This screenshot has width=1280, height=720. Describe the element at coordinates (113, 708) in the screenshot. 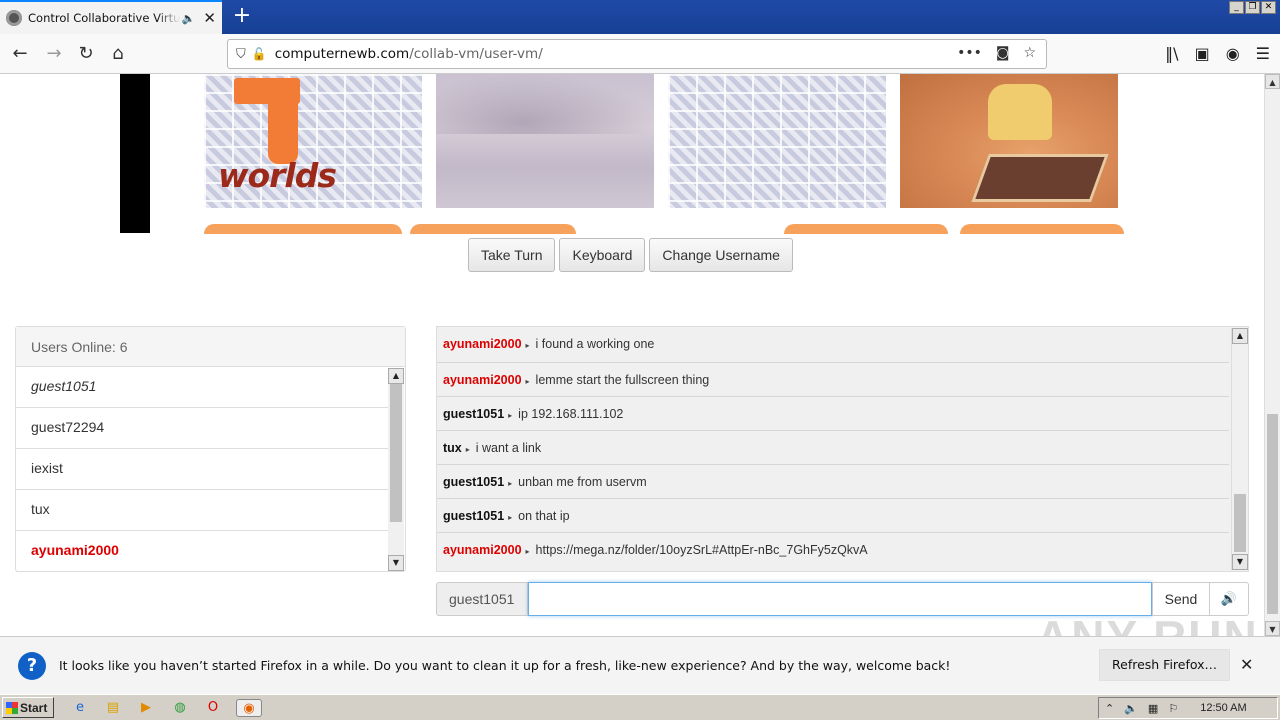

I see `folder-icon: ▤` at that location.